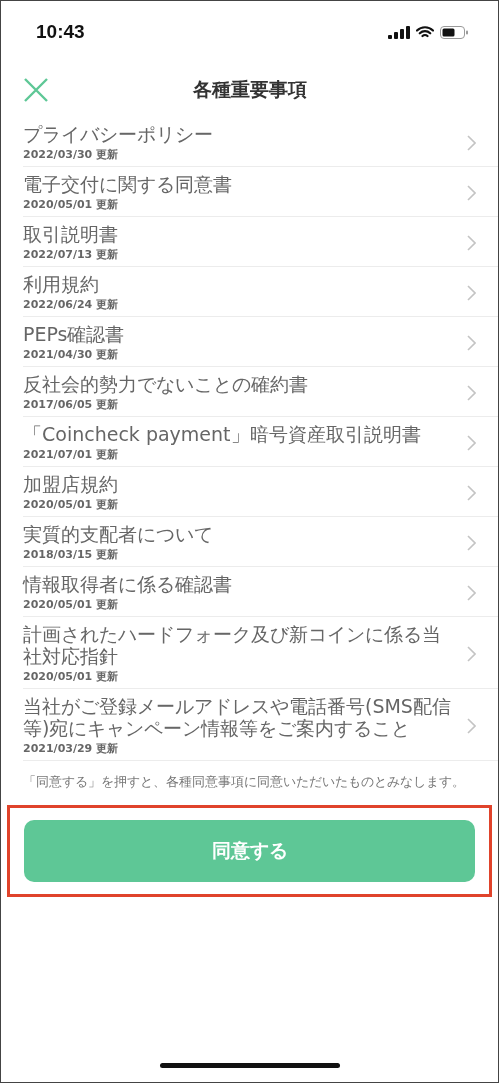 The width and height of the screenshot is (499, 1083). Describe the element at coordinates (260, 242) in the screenshot. I see `document-item: 取引説明書 2022/07/13 更新` at that location.